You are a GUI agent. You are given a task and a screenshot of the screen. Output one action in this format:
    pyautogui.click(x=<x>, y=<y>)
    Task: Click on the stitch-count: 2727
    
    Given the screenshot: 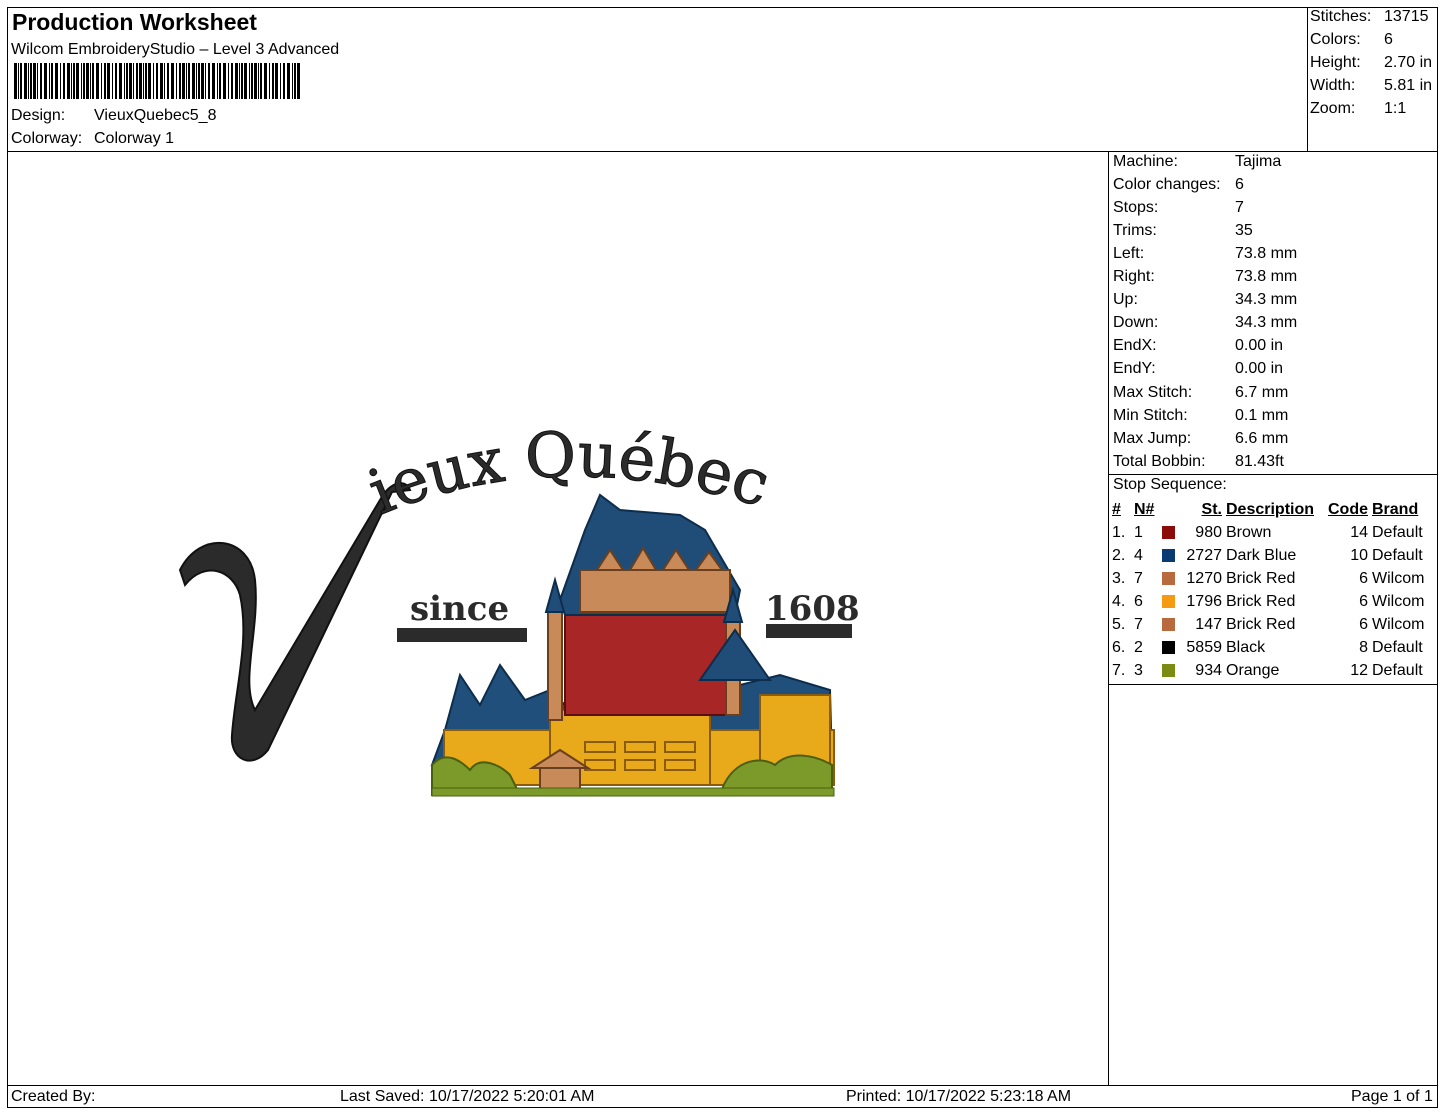 What is the action you would take?
    pyautogui.click(x=1204, y=555)
    